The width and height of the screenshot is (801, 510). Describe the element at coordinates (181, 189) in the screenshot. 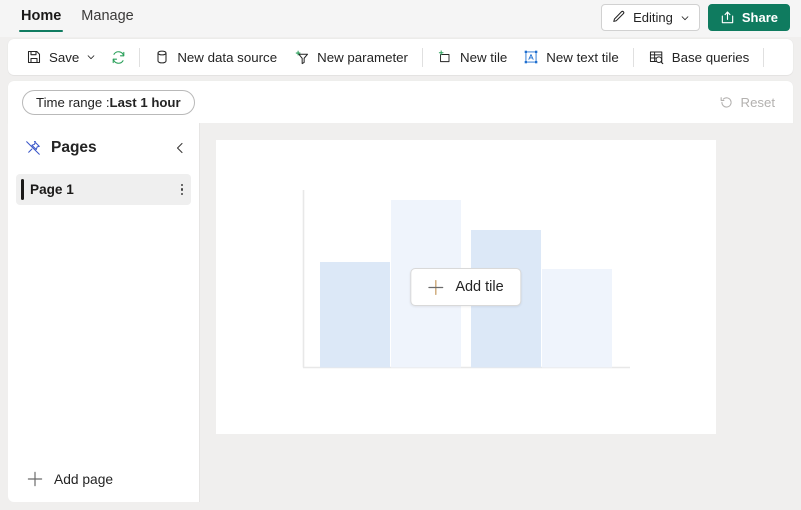

I see `more-vertical-icon` at that location.